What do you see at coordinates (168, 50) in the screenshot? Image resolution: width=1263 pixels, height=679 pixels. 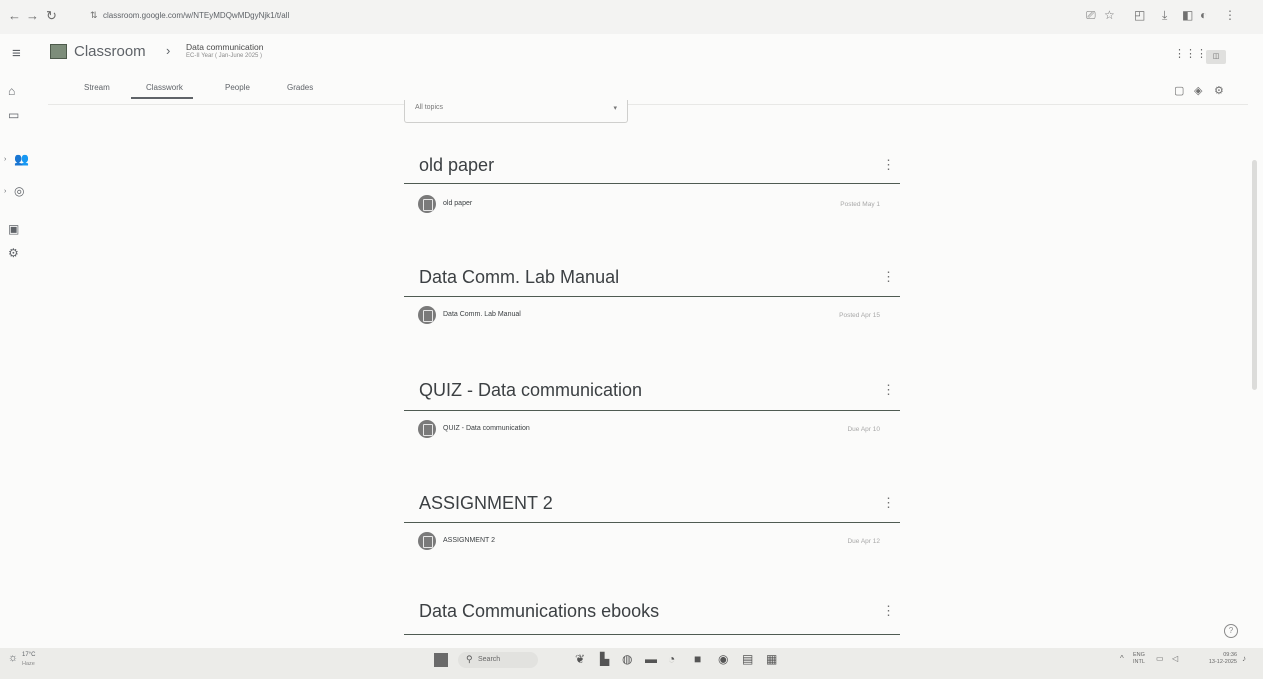 I see `chevron-right-icon: ›` at bounding box center [168, 50].